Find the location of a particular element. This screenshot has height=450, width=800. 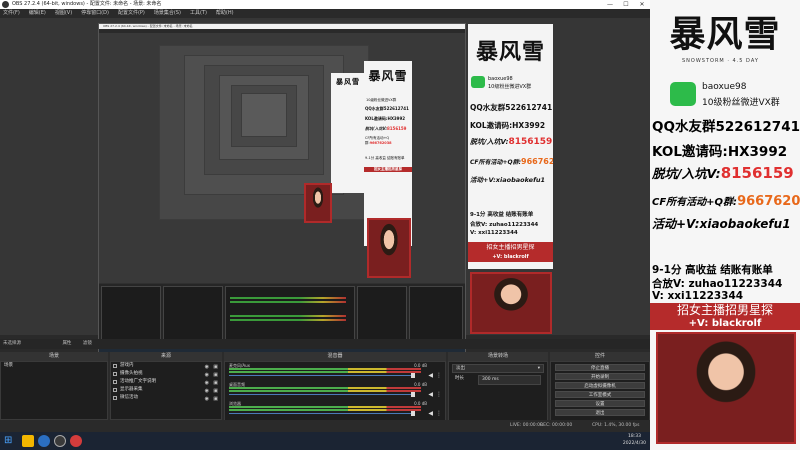

maximize-button: ☐ is located at coordinates (626, 4).